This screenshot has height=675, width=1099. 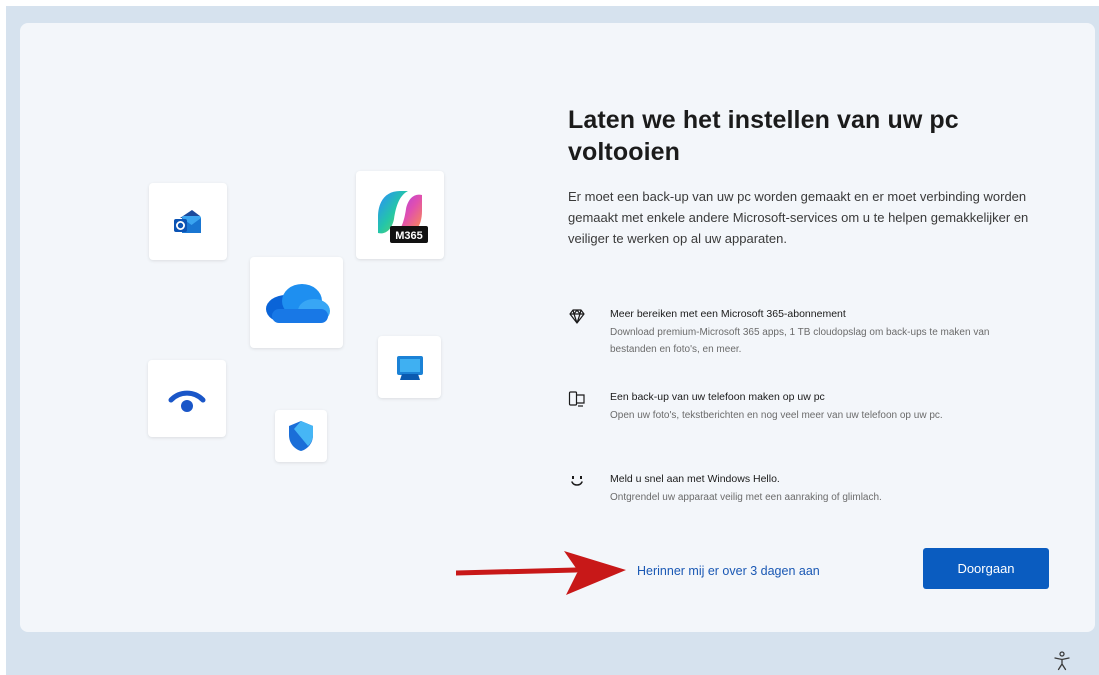 What do you see at coordinates (187, 401) in the screenshot?
I see `wifi-icon` at bounding box center [187, 401].